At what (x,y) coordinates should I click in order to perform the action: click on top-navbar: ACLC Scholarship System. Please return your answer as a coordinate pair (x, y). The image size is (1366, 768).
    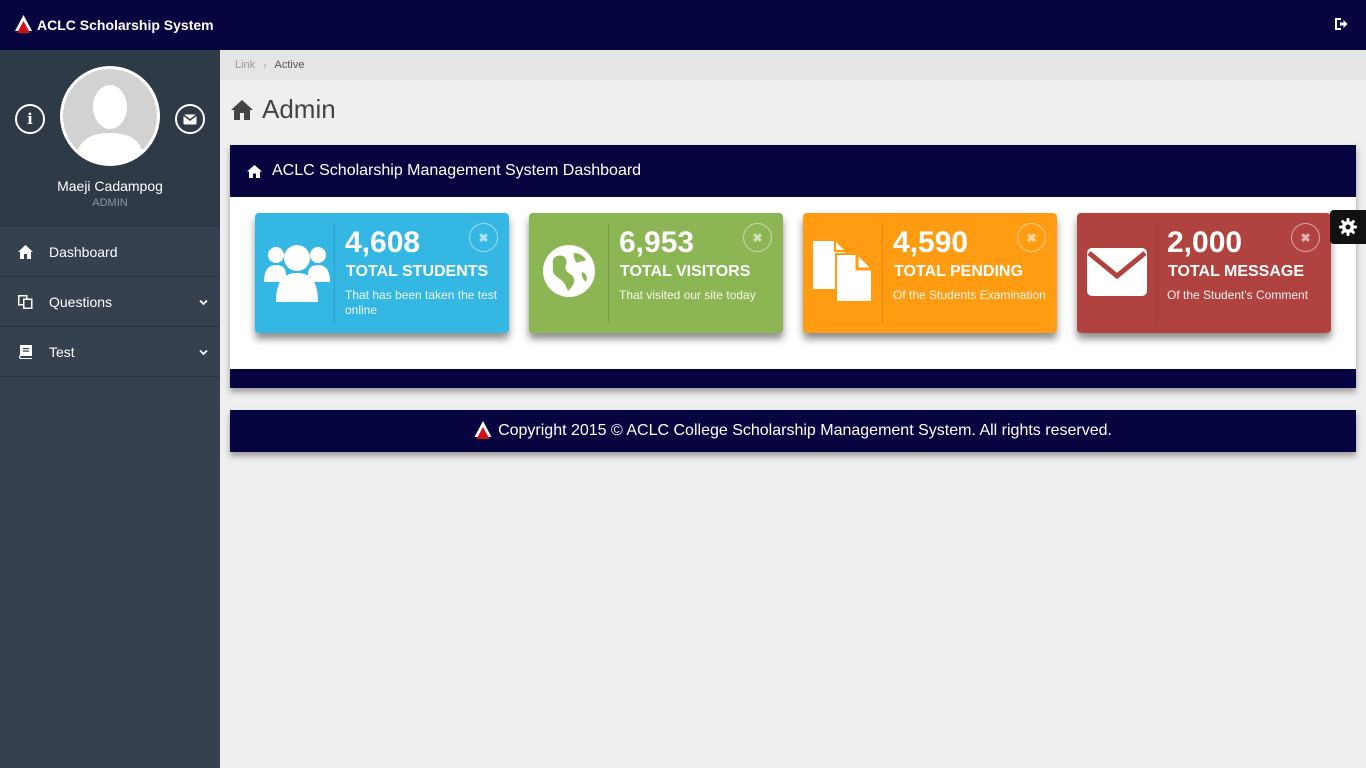
    Looking at the image, I should click on (683, 25).